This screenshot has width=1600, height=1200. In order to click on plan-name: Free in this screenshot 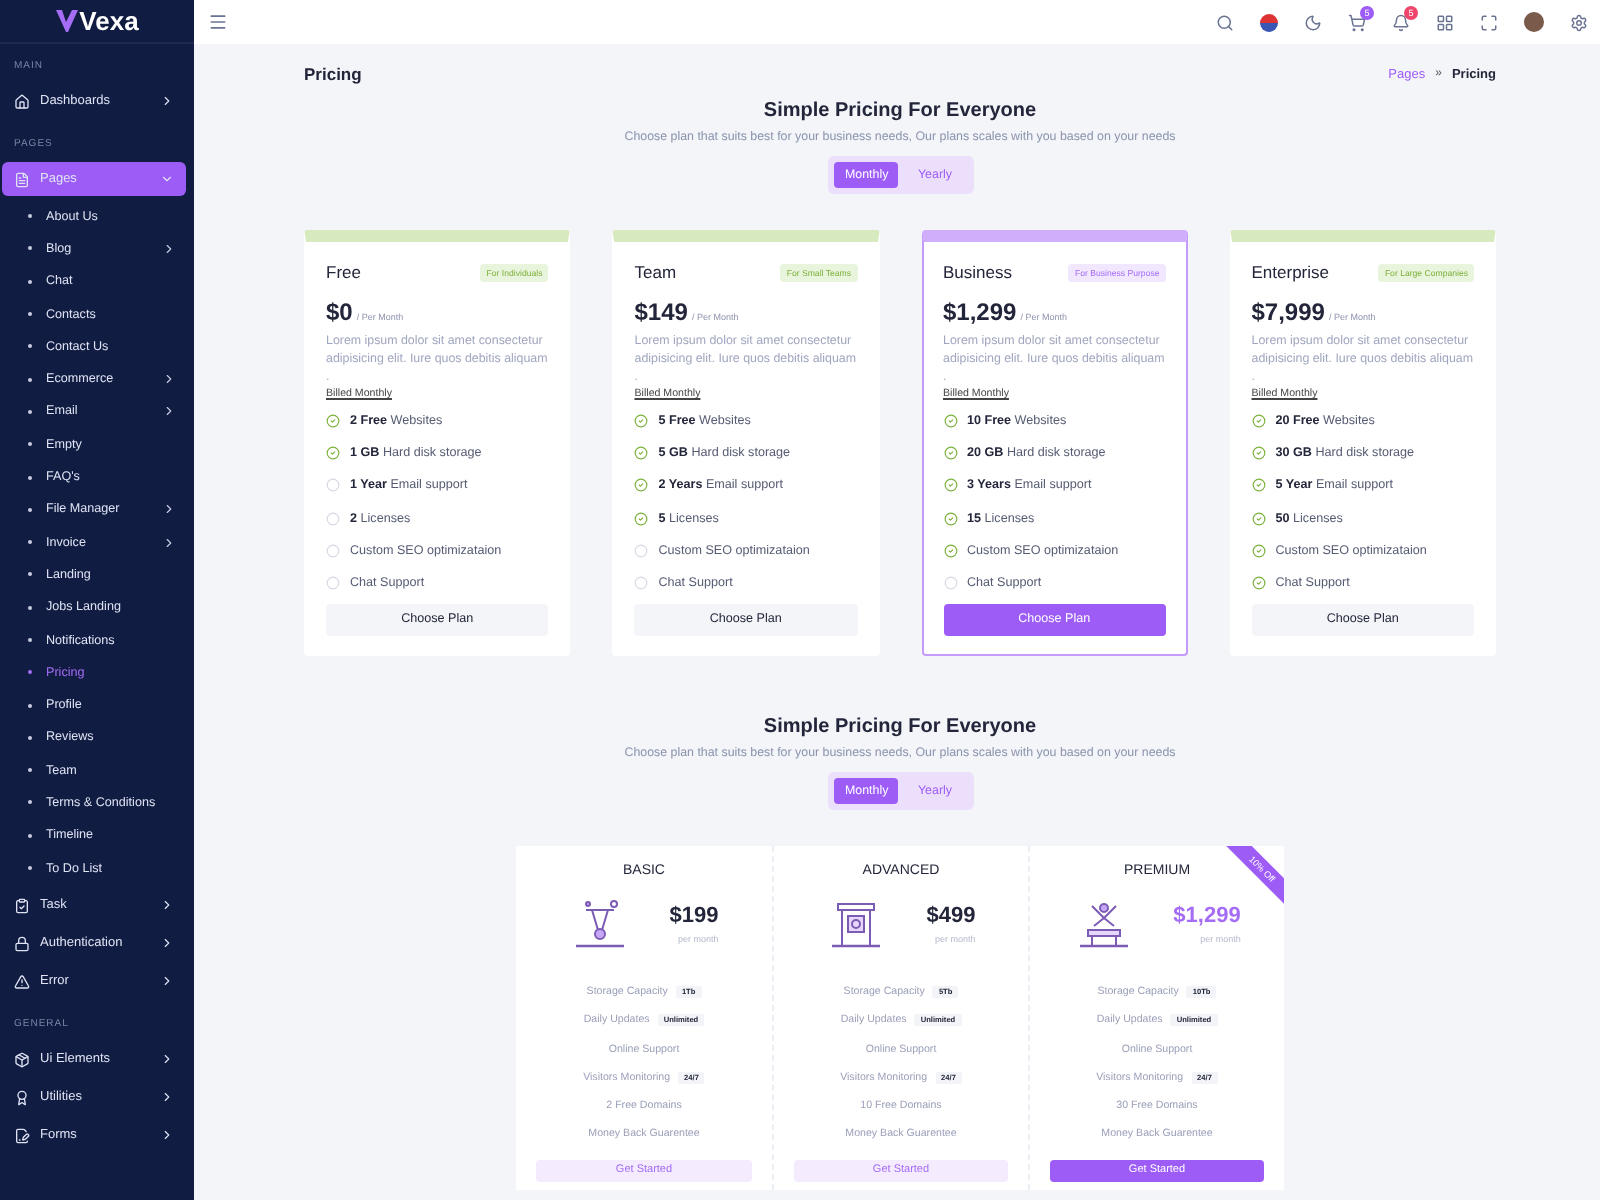, I will do `click(343, 272)`.